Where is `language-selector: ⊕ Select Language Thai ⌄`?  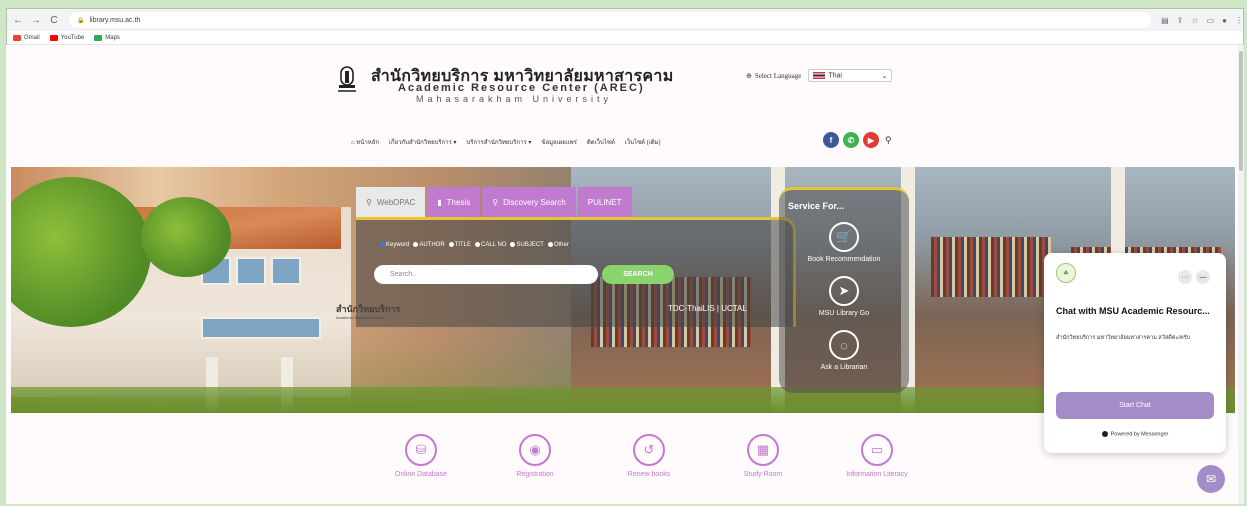
language-selector: ⊕ Select Language Thai ⌄ is located at coordinates (819, 75).